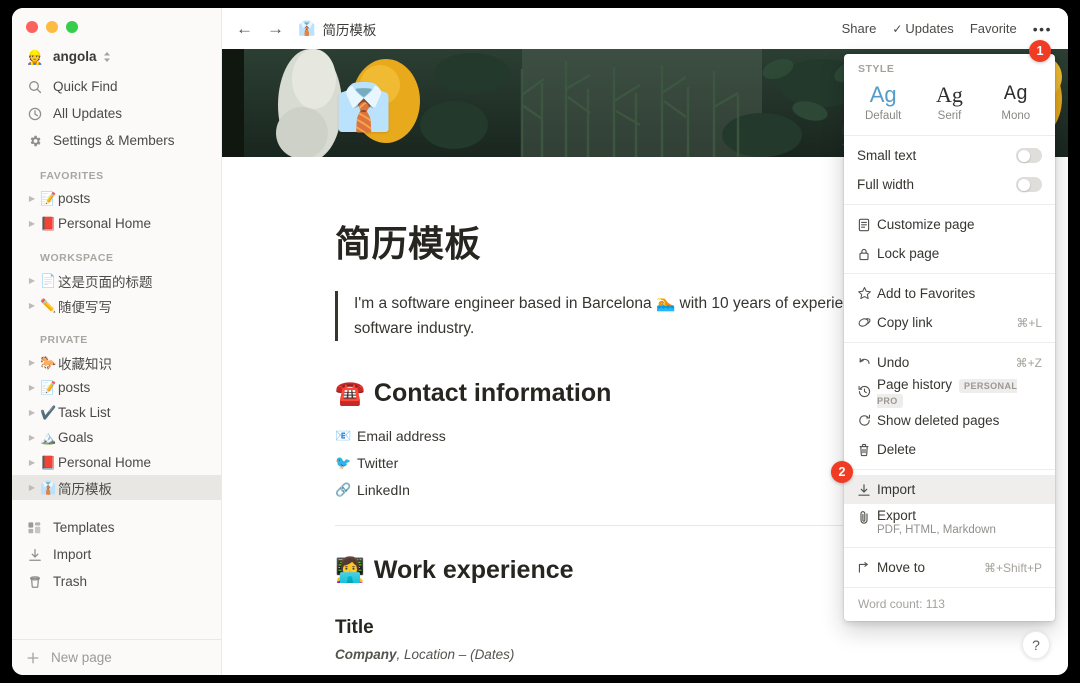 The height and width of the screenshot is (683, 1080). What do you see at coordinates (383, 489) in the screenshot?
I see `contact-label: LinkedIn` at bounding box center [383, 489].